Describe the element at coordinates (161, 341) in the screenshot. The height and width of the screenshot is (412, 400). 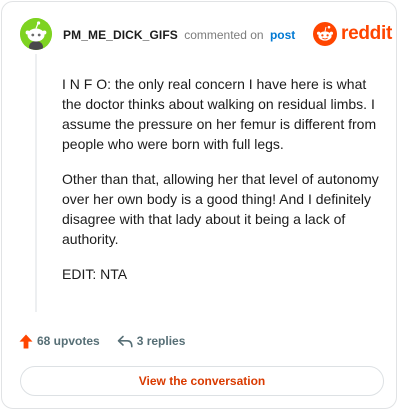
I see `replies-count: 3 replies` at that location.